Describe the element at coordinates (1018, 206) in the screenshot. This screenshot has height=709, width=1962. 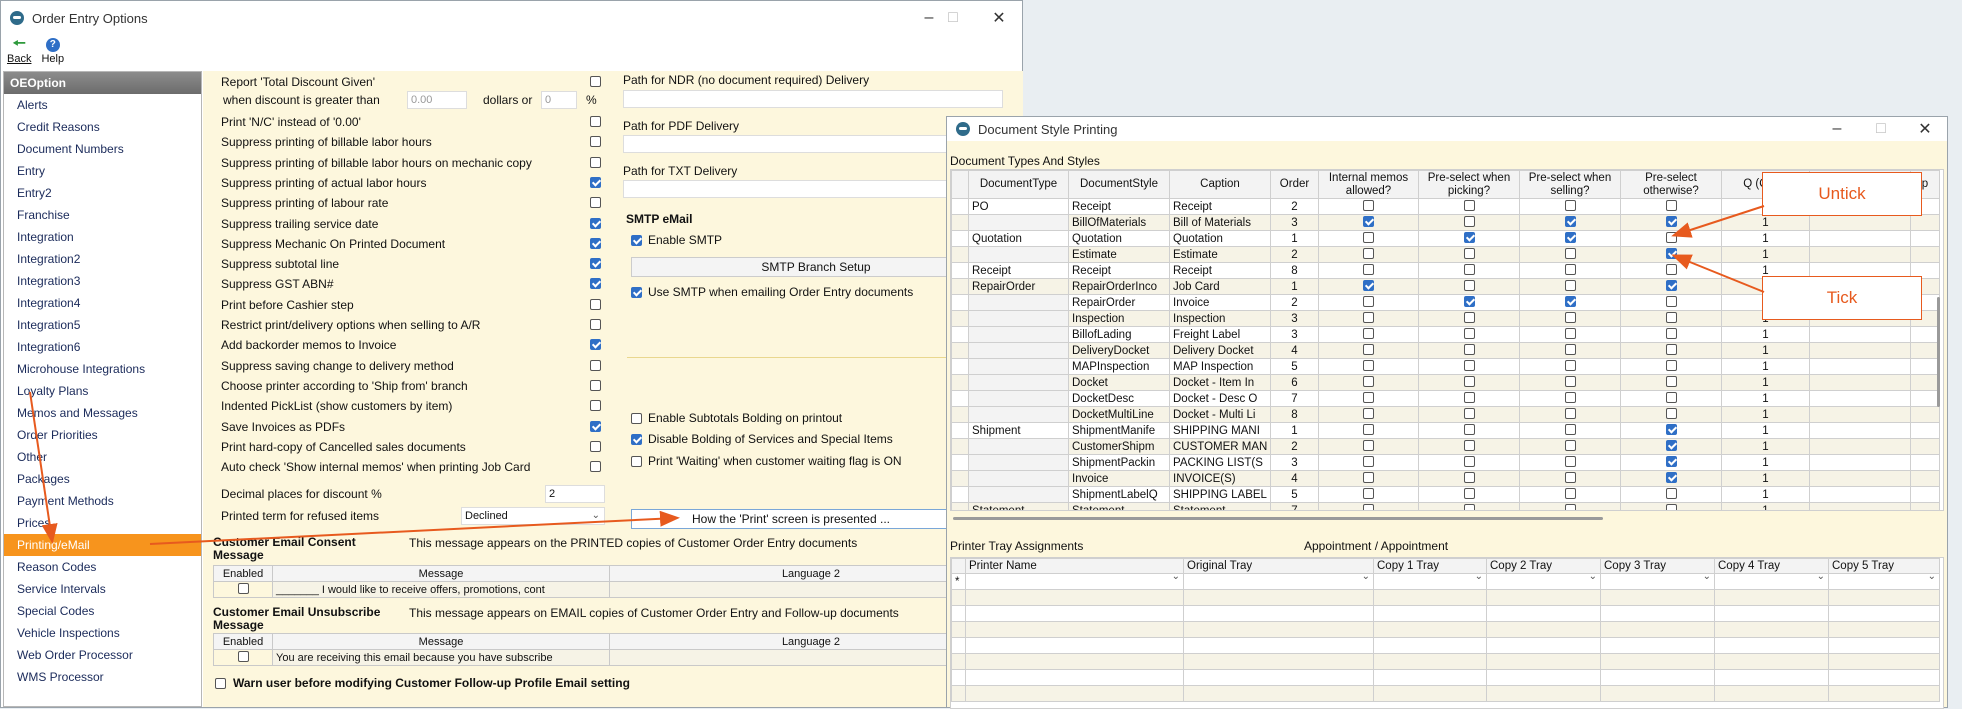
I see `cell-type: PO` at that location.